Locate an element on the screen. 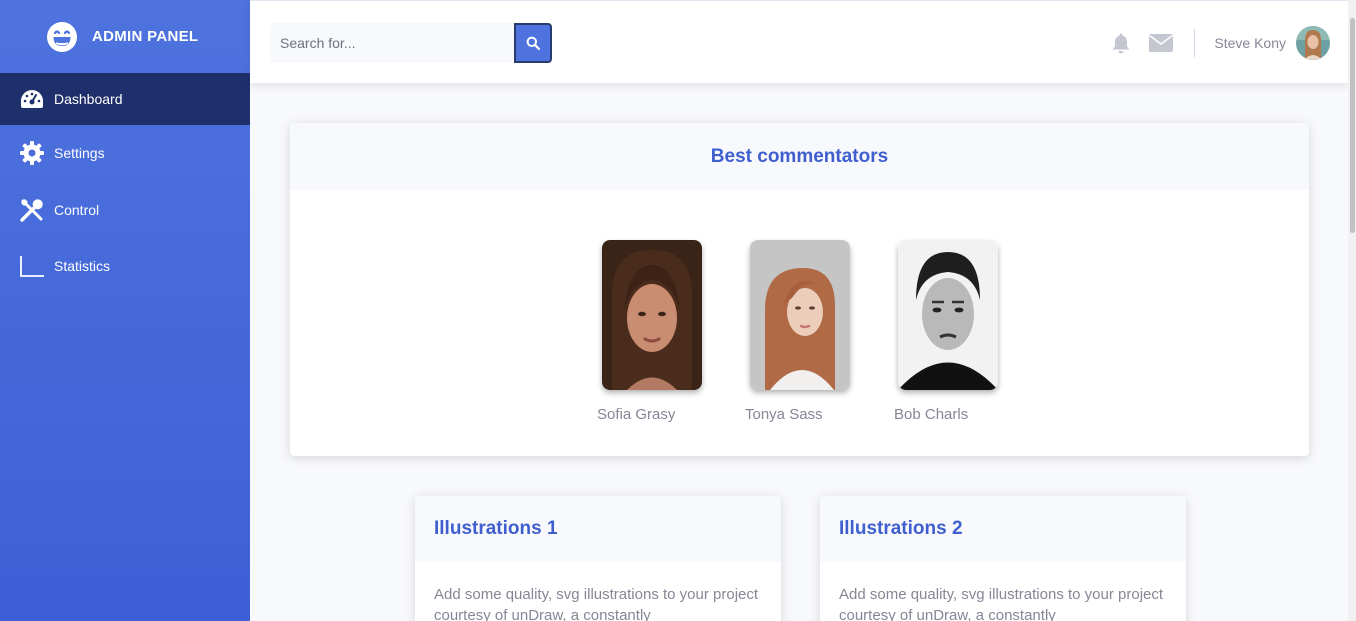 The image size is (1356, 621). avatar is located at coordinates (1313, 43).